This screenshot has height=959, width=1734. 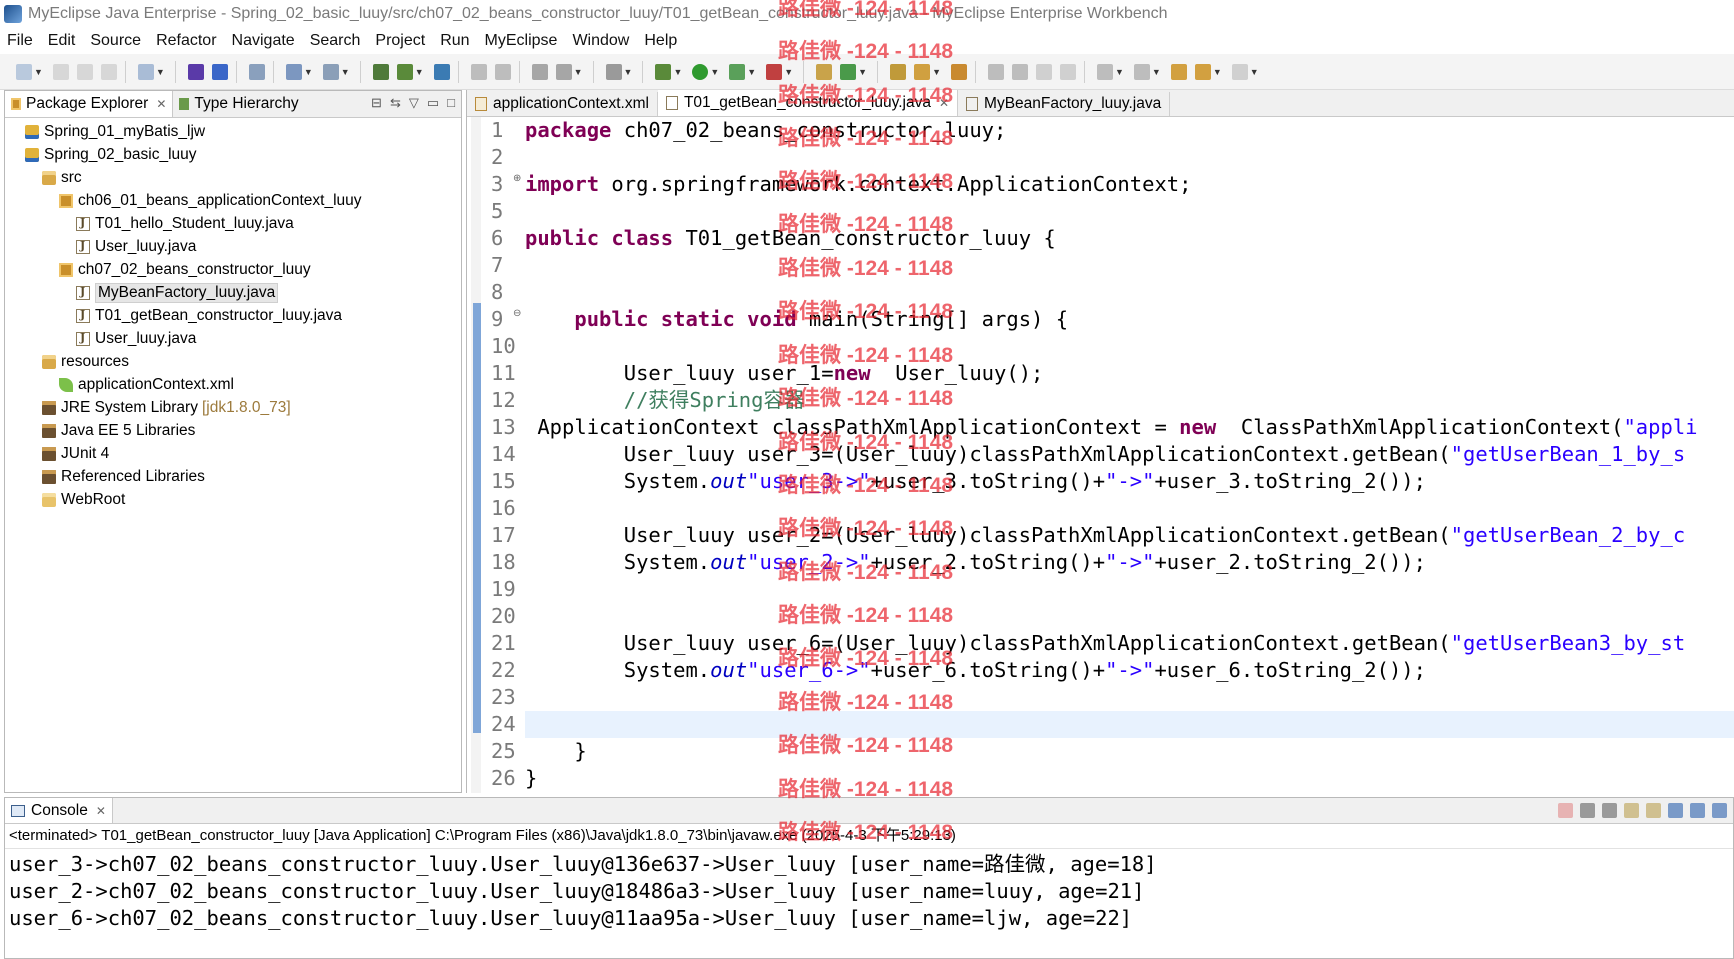 I want to click on menu-navigate: Navigate, so click(x=264, y=41).